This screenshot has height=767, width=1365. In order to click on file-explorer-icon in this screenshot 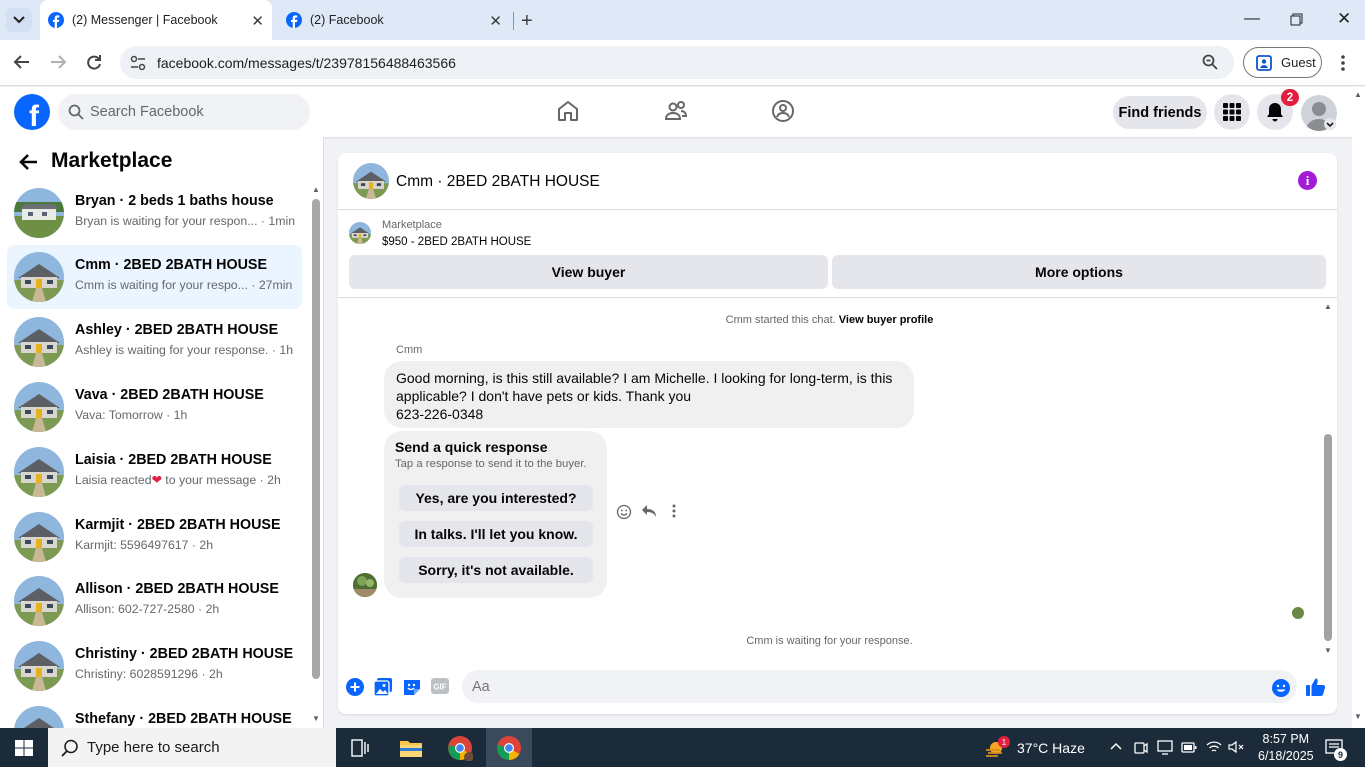, I will do `click(411, 748)`.